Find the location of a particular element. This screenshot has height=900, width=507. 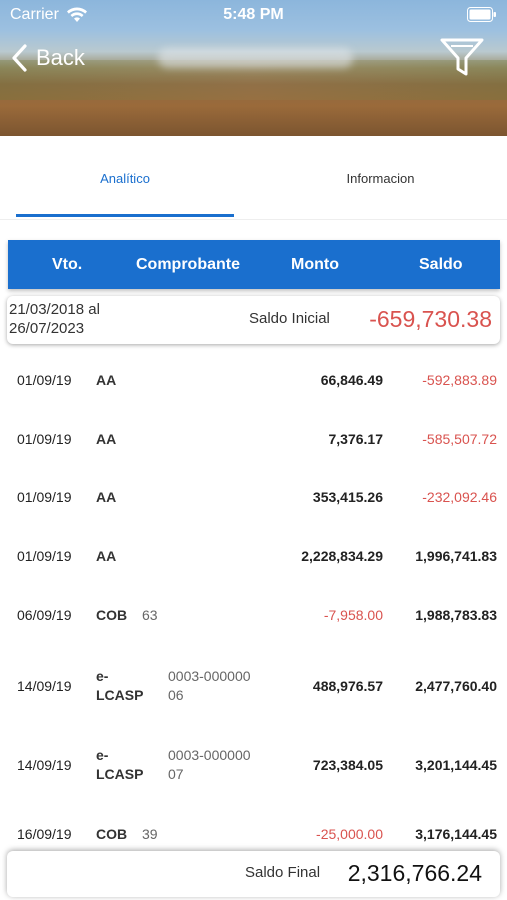

tab-bar: Analítico Informacion is located at coordinates (253, 178).